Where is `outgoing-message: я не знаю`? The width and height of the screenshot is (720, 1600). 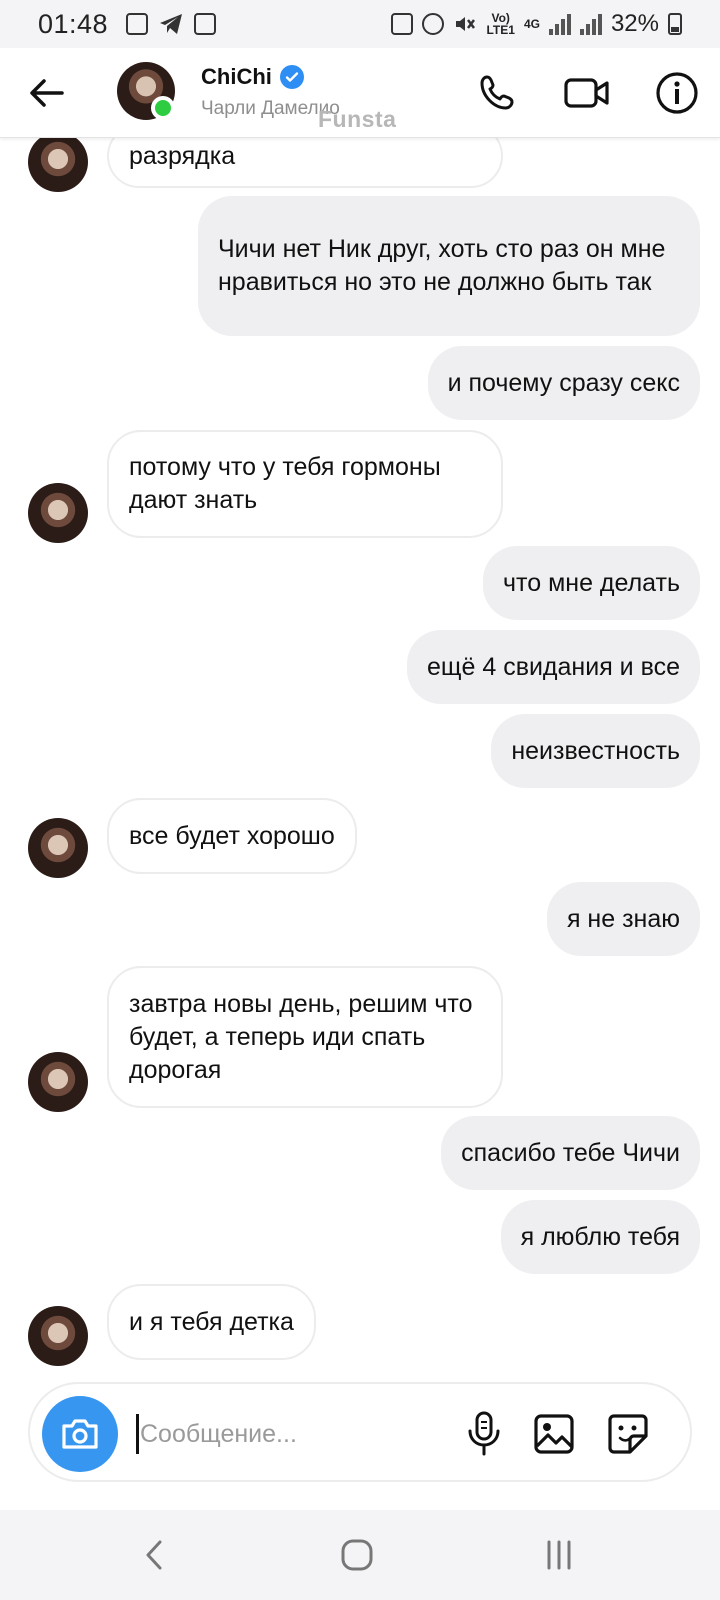
outgoing-message: я не знаю is located at coordinates (623, 919).